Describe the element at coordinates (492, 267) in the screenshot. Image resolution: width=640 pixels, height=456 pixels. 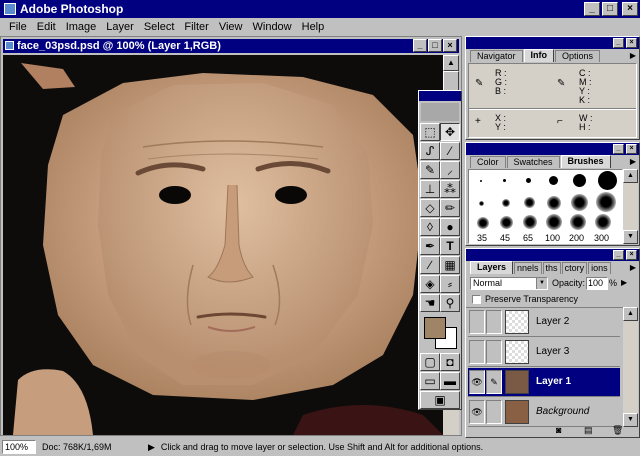
I see `tab-layers: Layers` at that location.